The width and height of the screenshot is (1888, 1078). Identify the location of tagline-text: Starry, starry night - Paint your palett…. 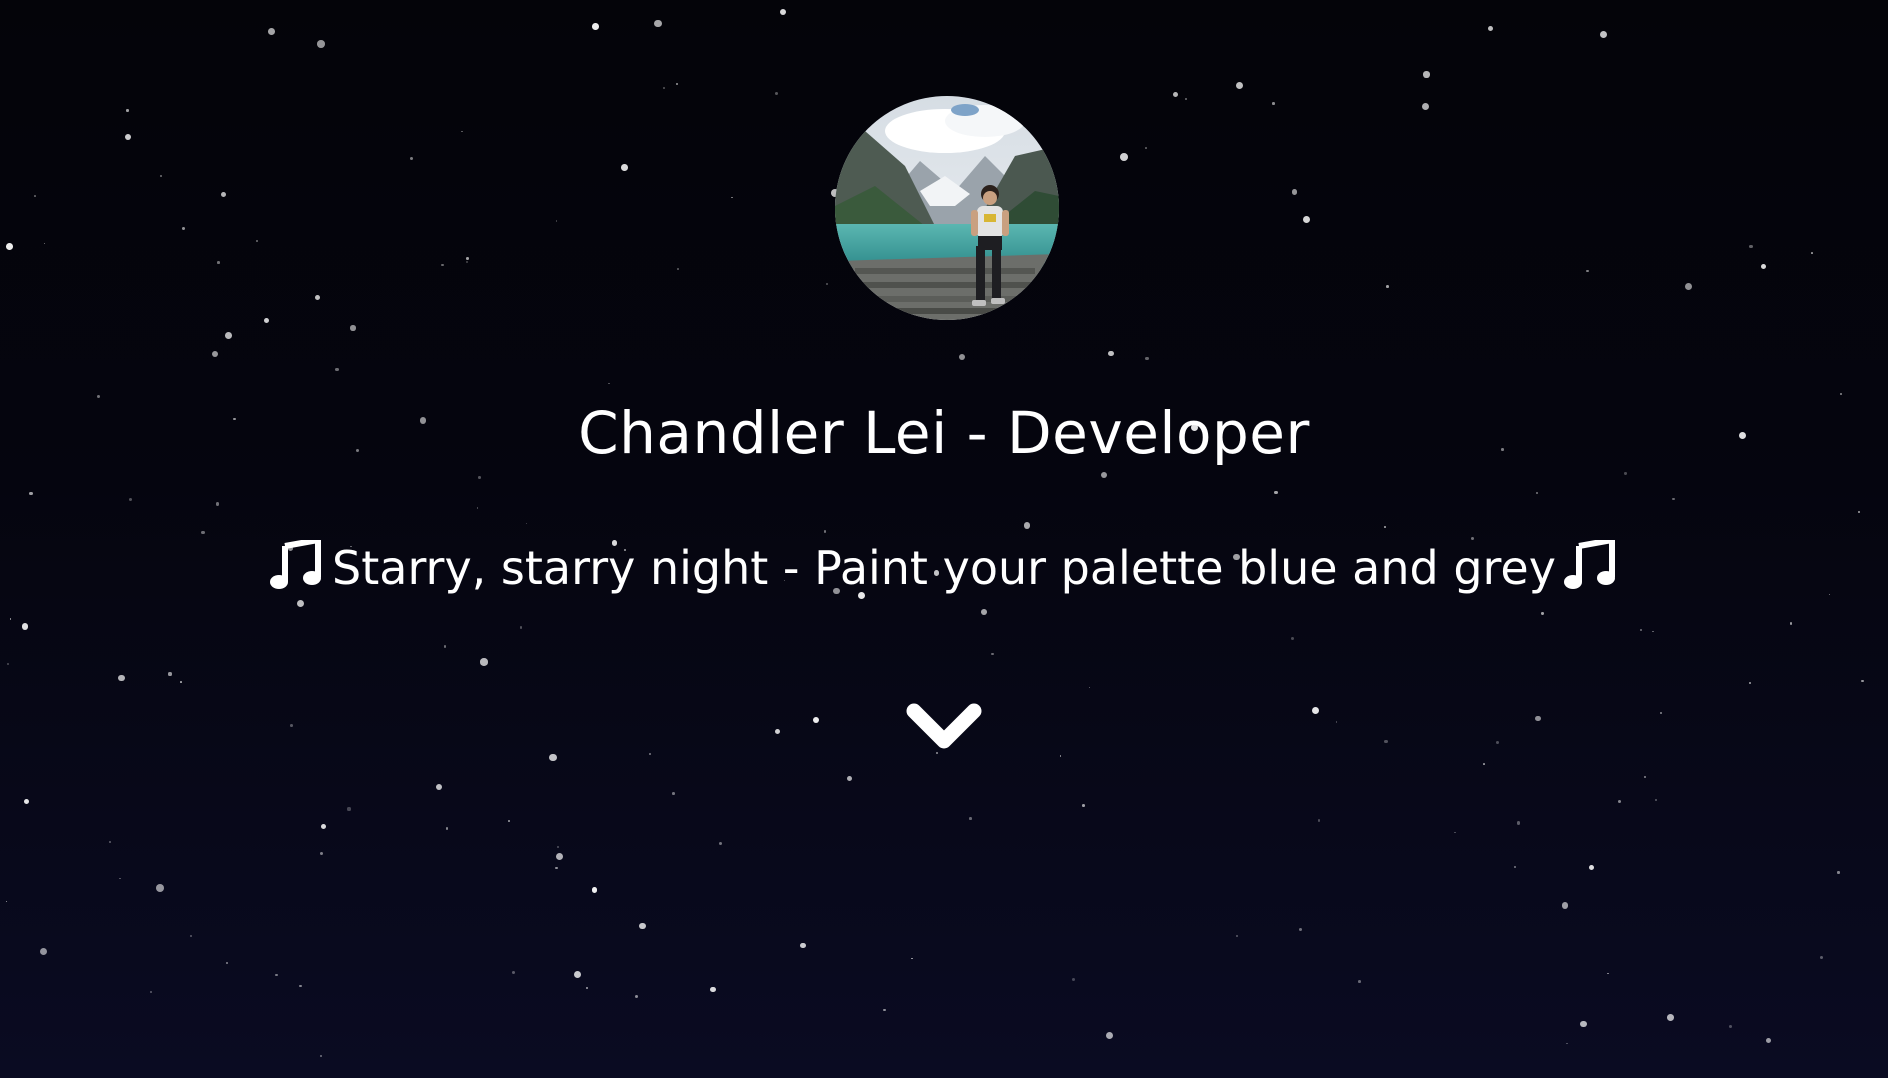
(944, 568).